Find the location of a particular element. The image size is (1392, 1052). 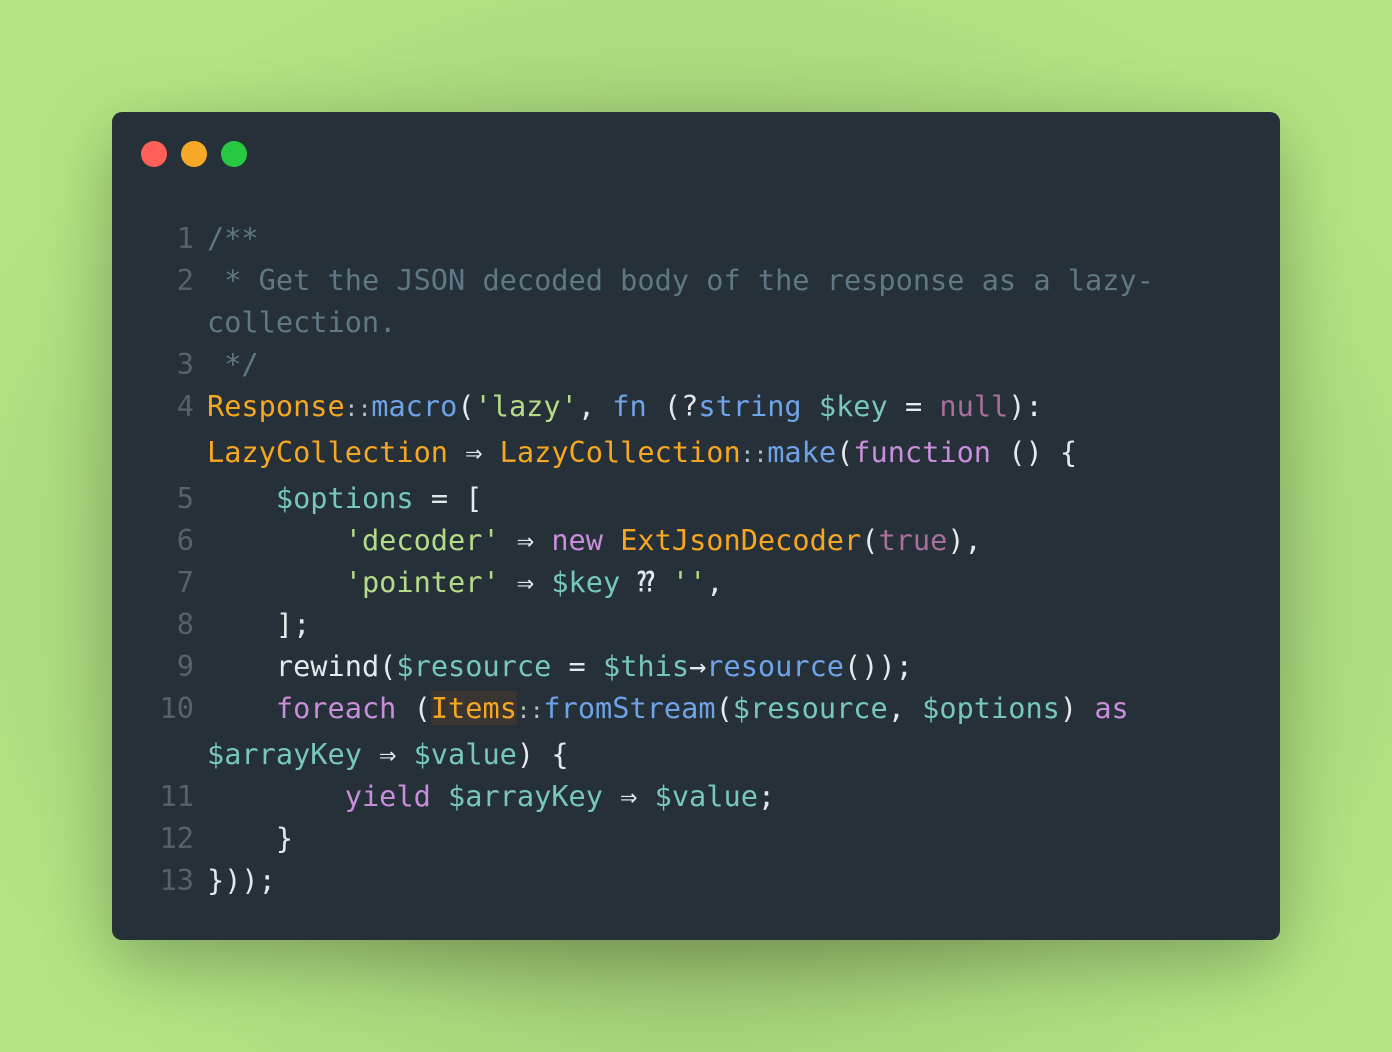

maximize-button is located at coordinates (234, 154).